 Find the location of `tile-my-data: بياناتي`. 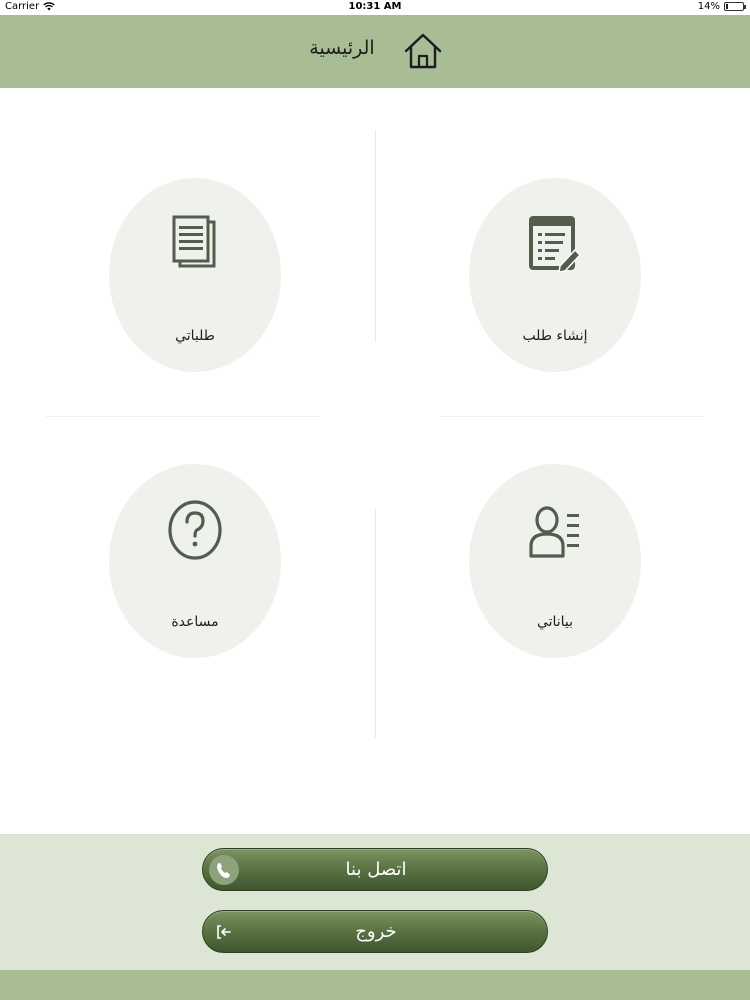

tile-my-data: بياناتي is located at coordinates (555, 561).